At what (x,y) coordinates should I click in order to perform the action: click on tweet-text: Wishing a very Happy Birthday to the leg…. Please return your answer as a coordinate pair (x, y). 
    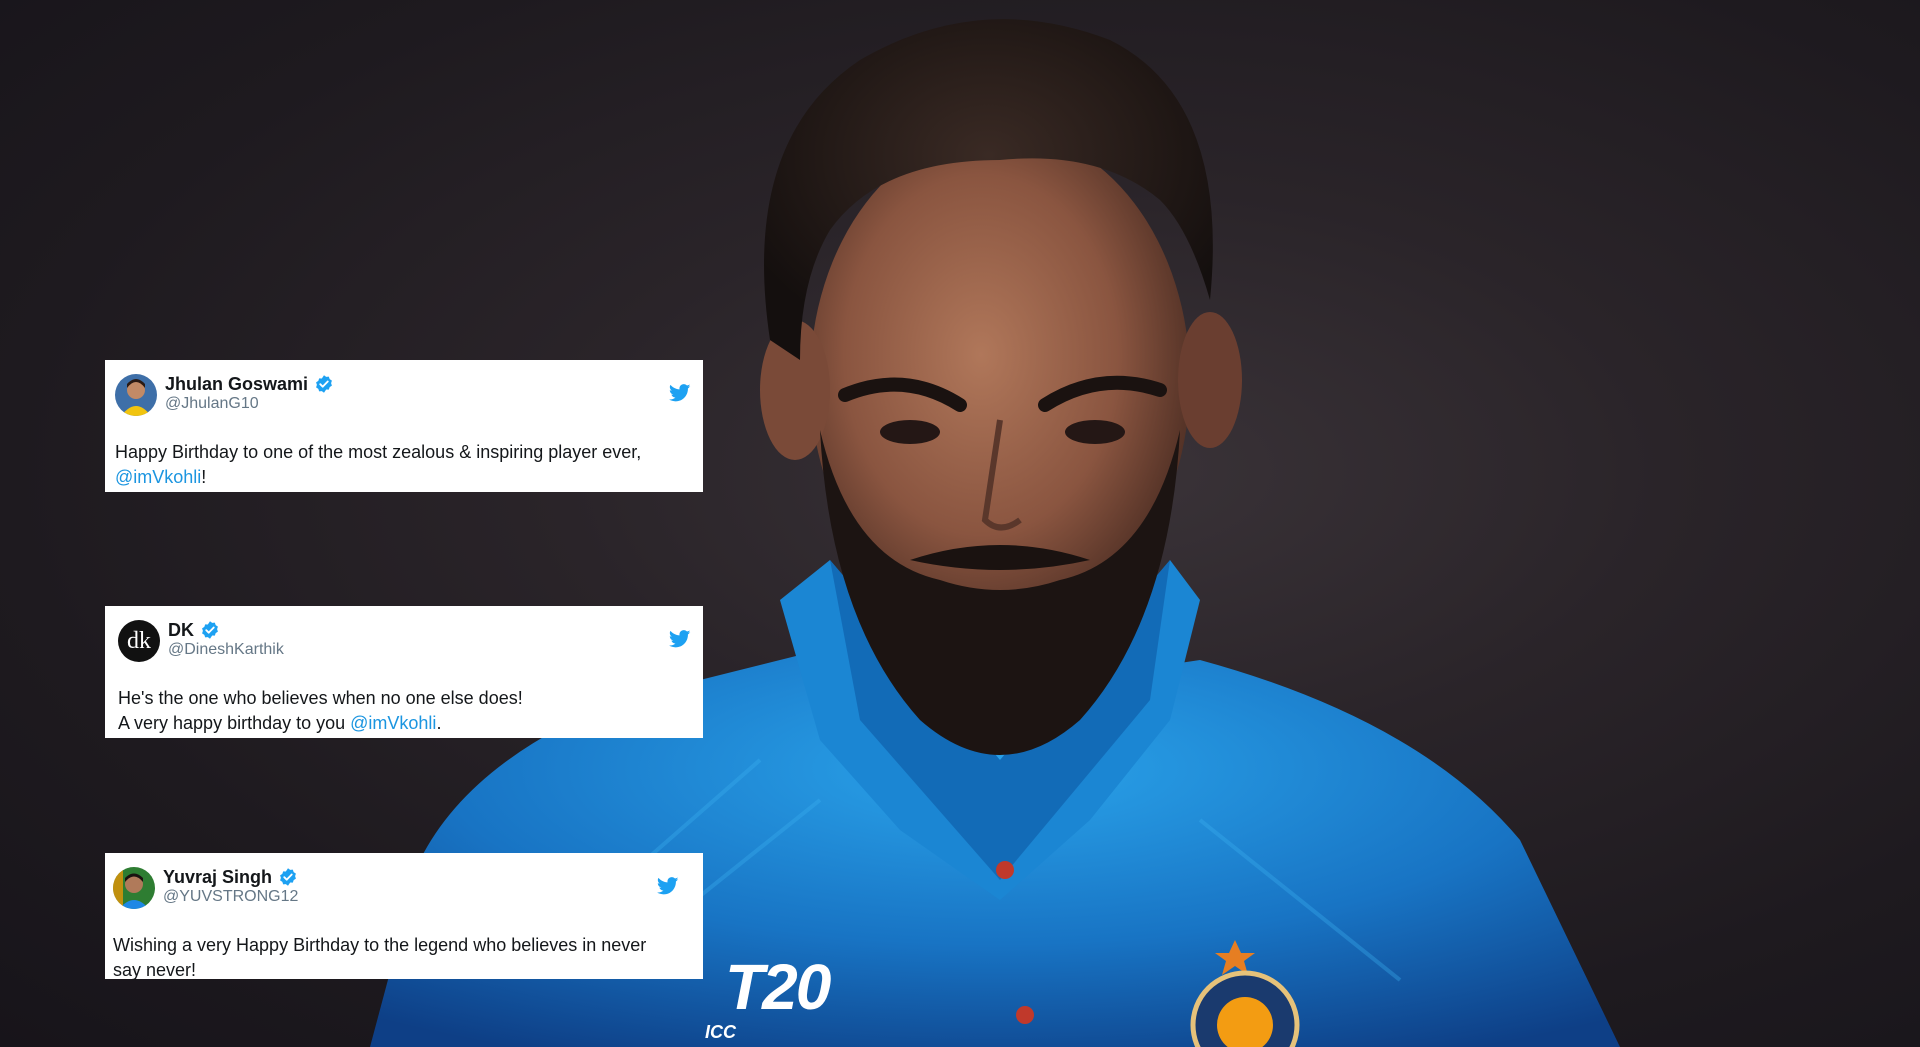
    Looking at the image, I should click on (395, 959).